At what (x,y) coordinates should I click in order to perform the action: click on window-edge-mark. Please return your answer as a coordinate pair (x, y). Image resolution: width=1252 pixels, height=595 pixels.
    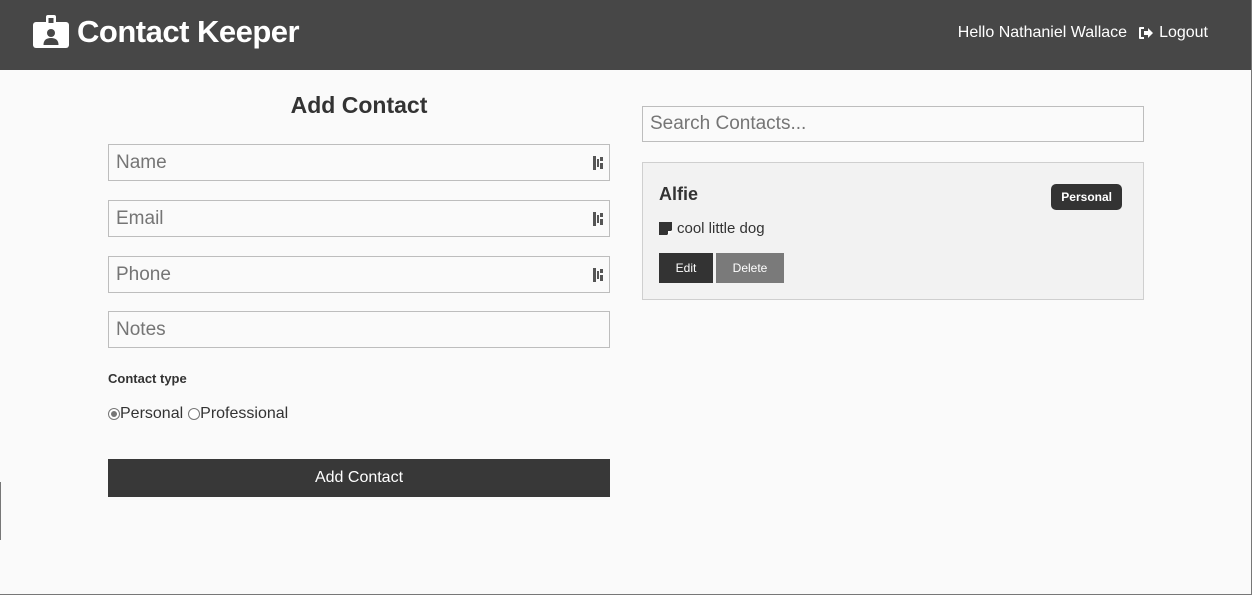
    Looking at the image, I should click on (0, 511).